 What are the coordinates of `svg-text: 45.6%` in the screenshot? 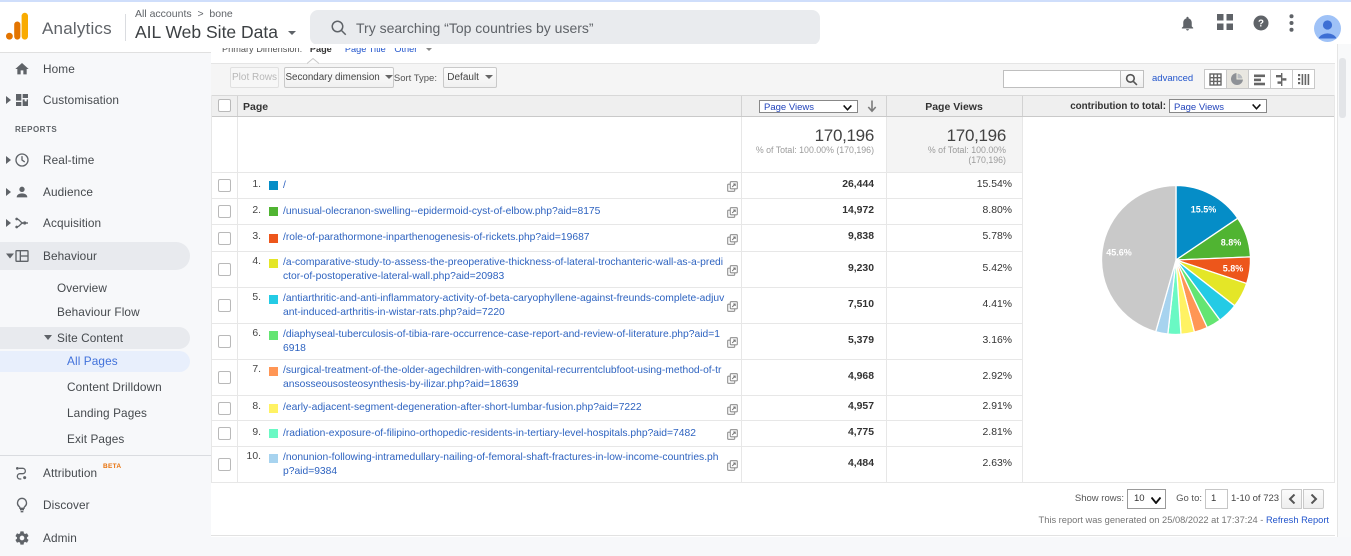 It's located at (1119, 253).